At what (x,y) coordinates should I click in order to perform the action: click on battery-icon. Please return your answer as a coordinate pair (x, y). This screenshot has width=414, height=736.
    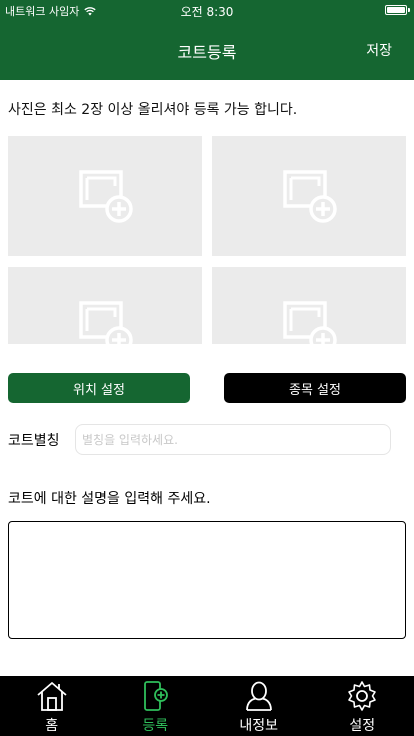
    Looking at the image, I should click on (397, 10).